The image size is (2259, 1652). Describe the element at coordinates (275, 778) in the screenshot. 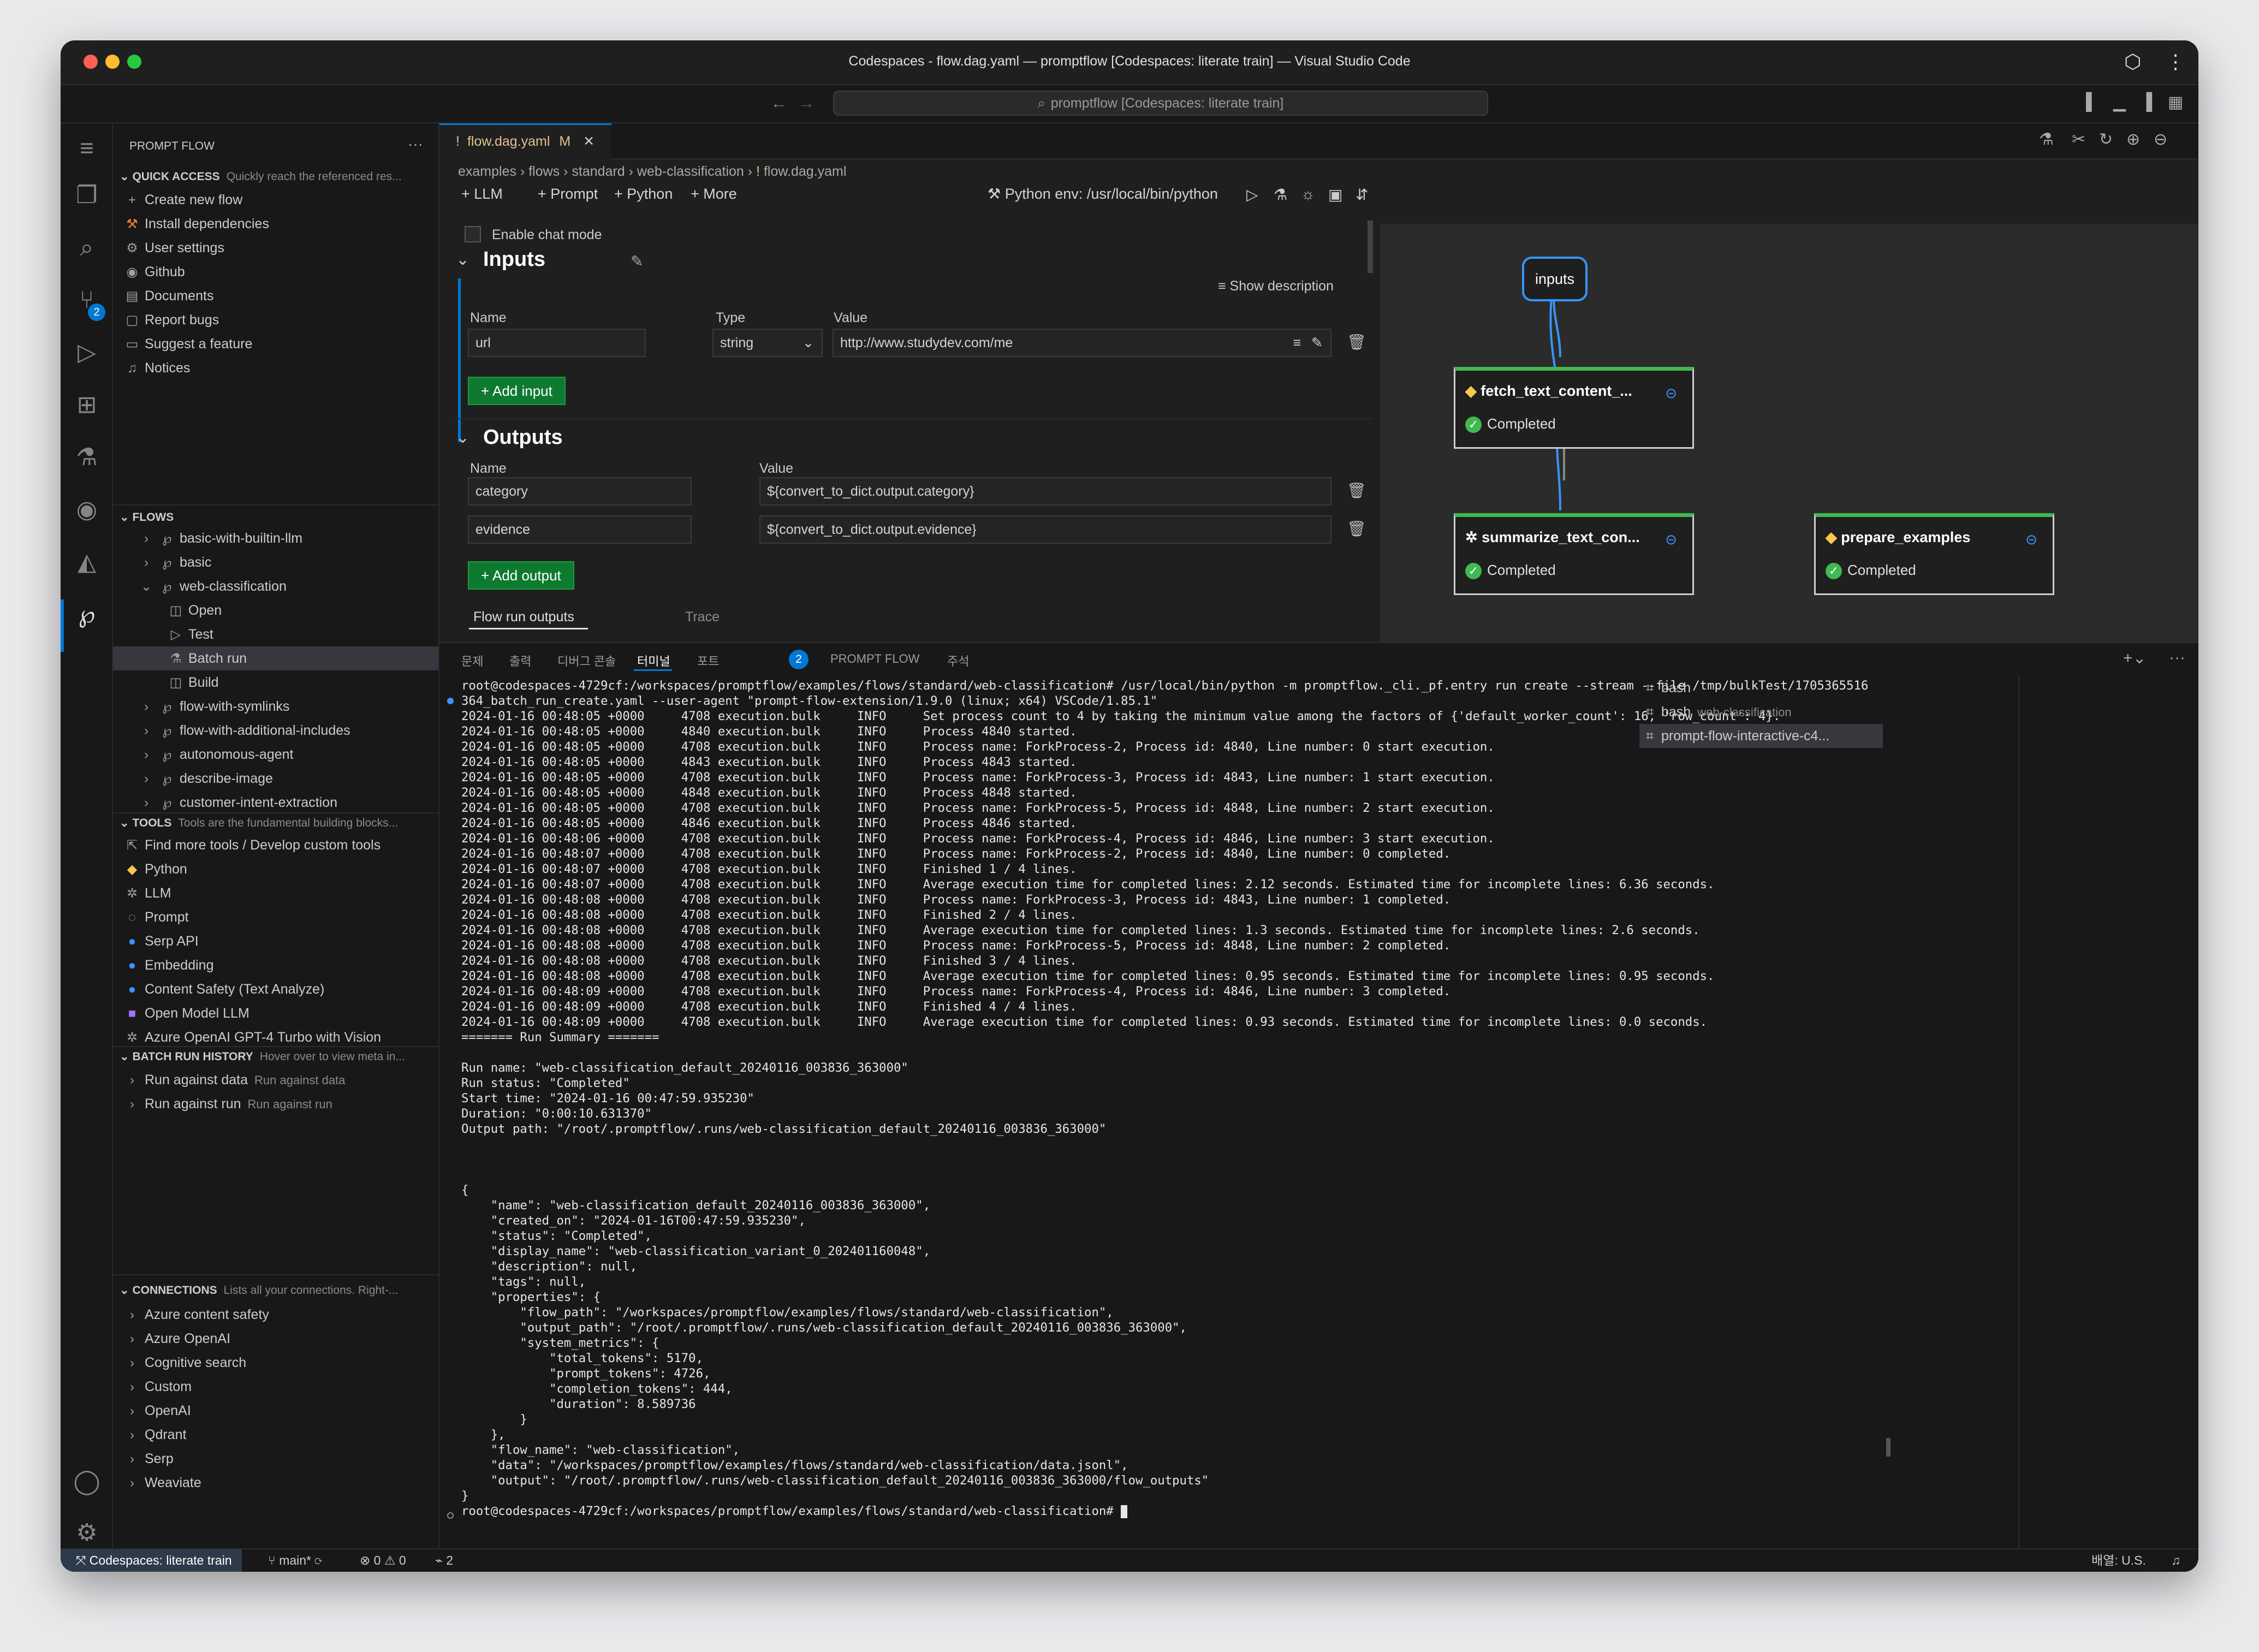

I see `flow-item: › ℘ describe-image` at that location.